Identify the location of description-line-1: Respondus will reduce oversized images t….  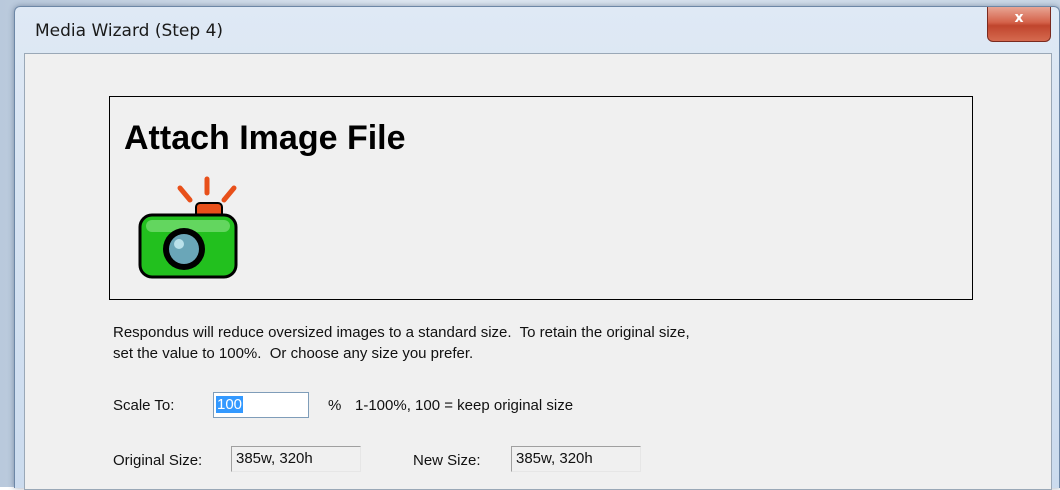
(401, 332).